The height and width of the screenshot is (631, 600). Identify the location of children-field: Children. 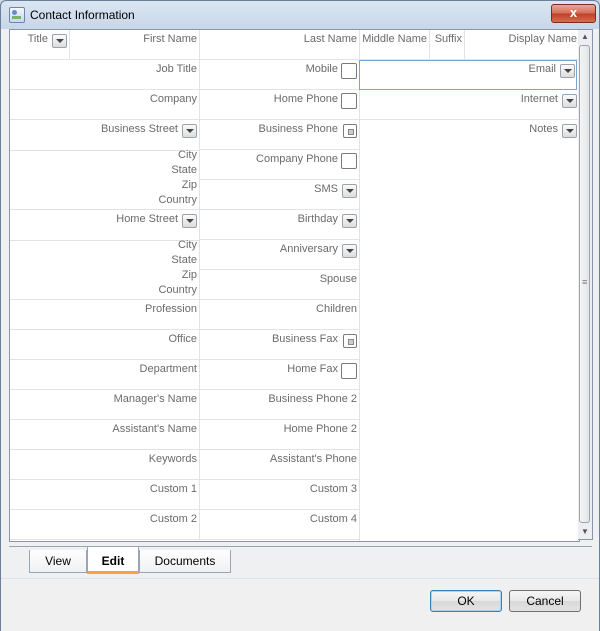
(279, 315).